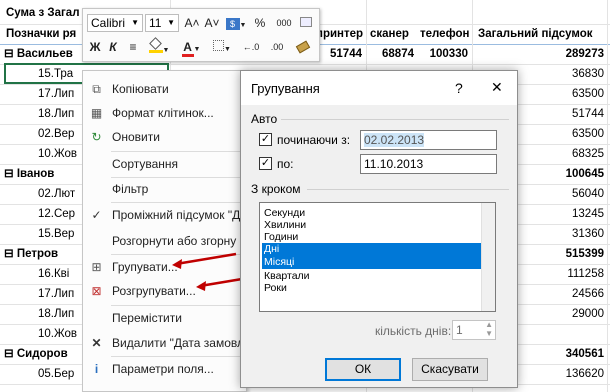 The width and height of the screenshot is (610, 392). Describe the element at coordinates (265, 139) in the screenshot. I see `starting-checkbox: ✓` at that location.